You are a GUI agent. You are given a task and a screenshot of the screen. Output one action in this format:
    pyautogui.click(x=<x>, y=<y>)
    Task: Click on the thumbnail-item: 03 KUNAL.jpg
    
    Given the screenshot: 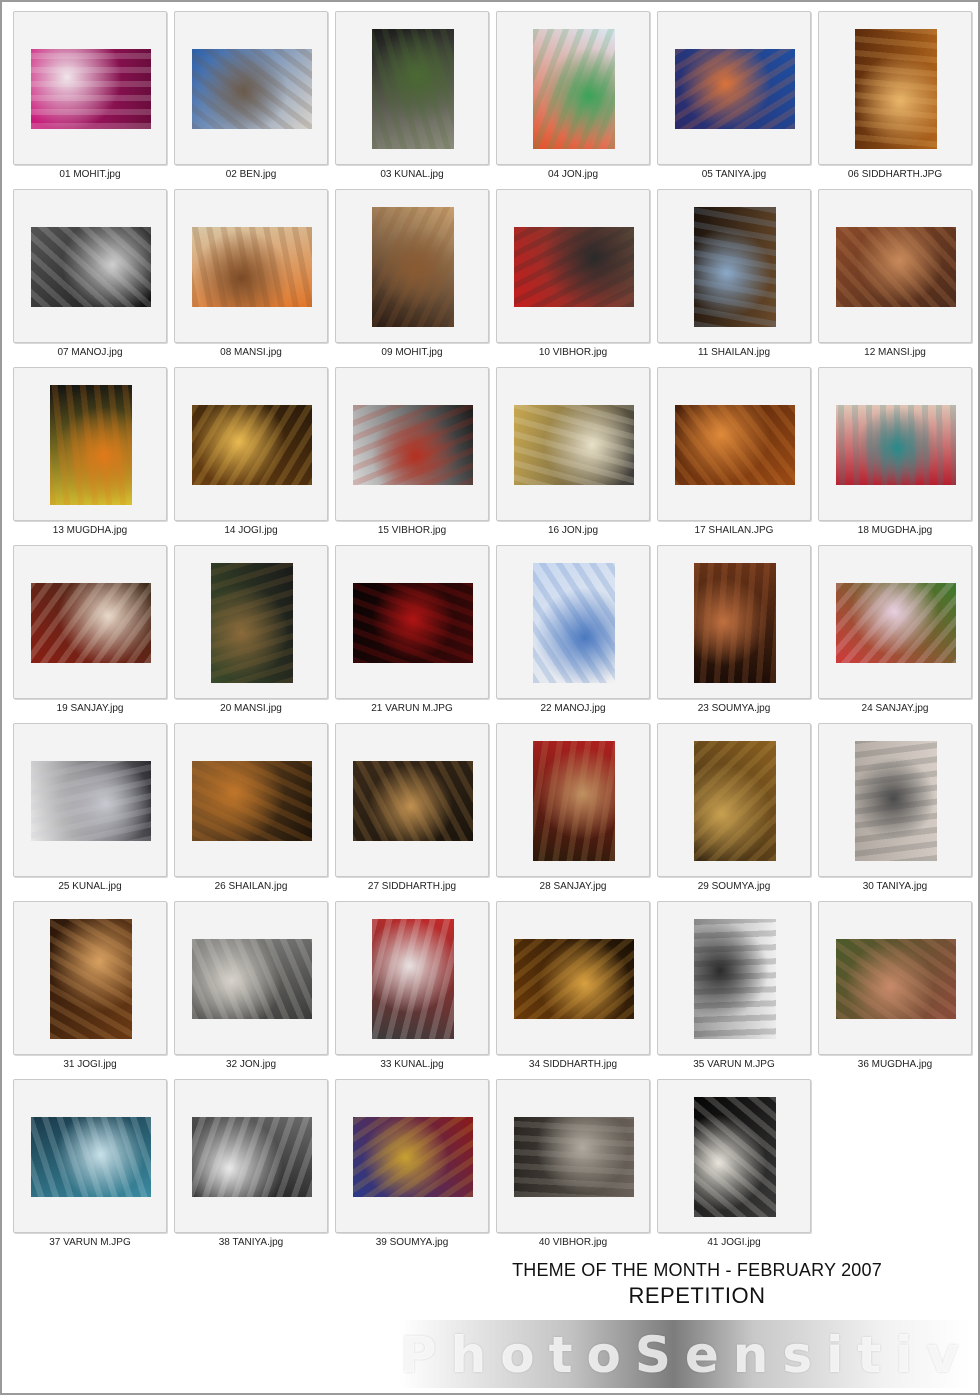 What is the action you would take?
    pyautogui.click(x=412, y=100)
    